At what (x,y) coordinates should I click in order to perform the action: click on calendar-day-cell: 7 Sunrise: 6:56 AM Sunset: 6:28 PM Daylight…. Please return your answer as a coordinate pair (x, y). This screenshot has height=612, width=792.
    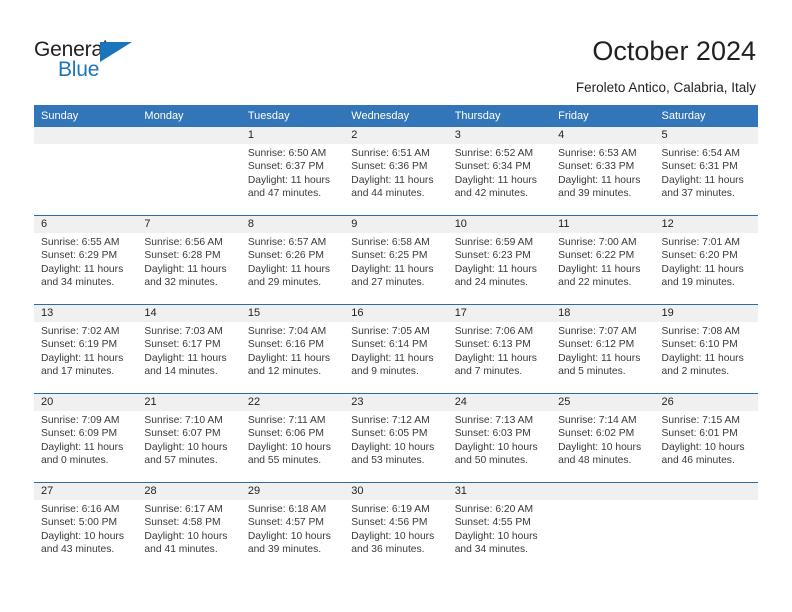
    Looking at the image, I should click on (189, 260).